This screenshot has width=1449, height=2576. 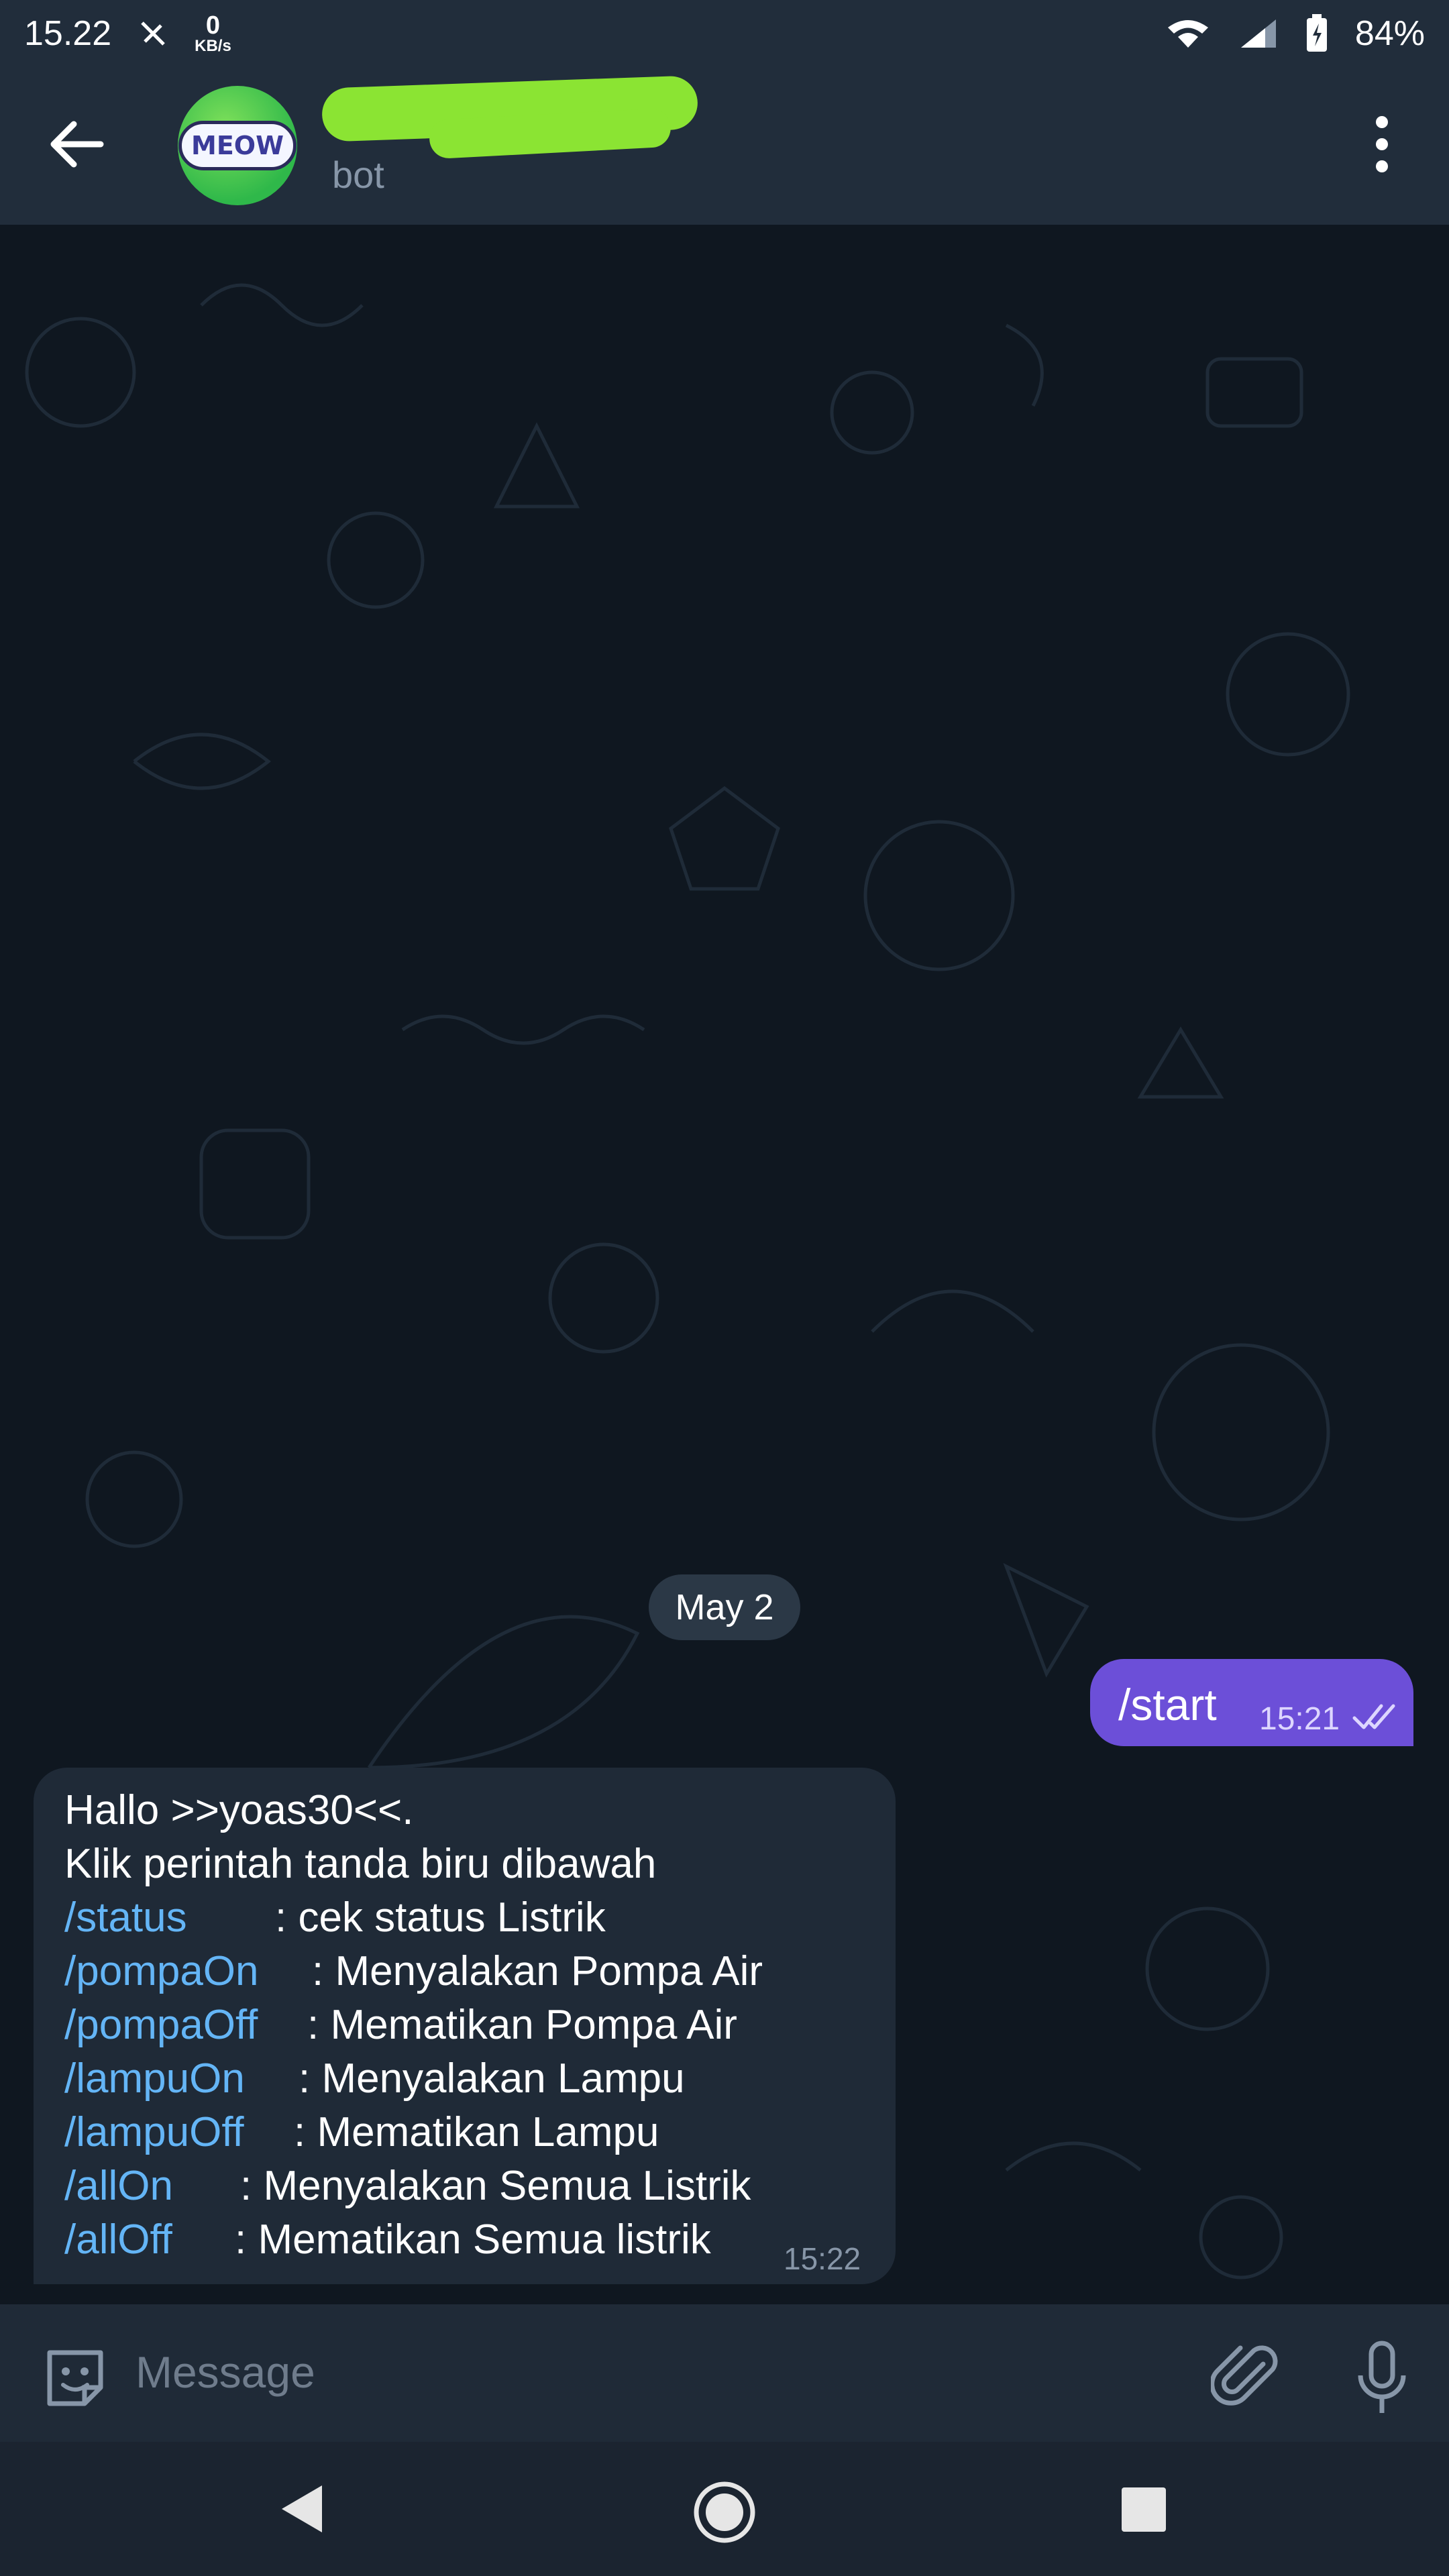 I want to click on system-navigation-bar, so click(x=724, y=2509).